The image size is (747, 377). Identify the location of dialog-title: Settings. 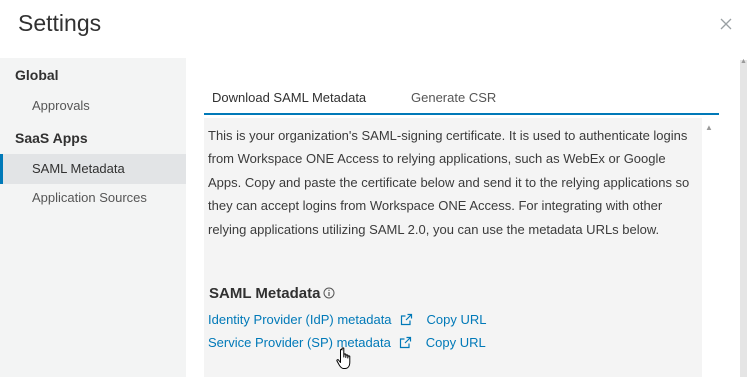
(60, 23).